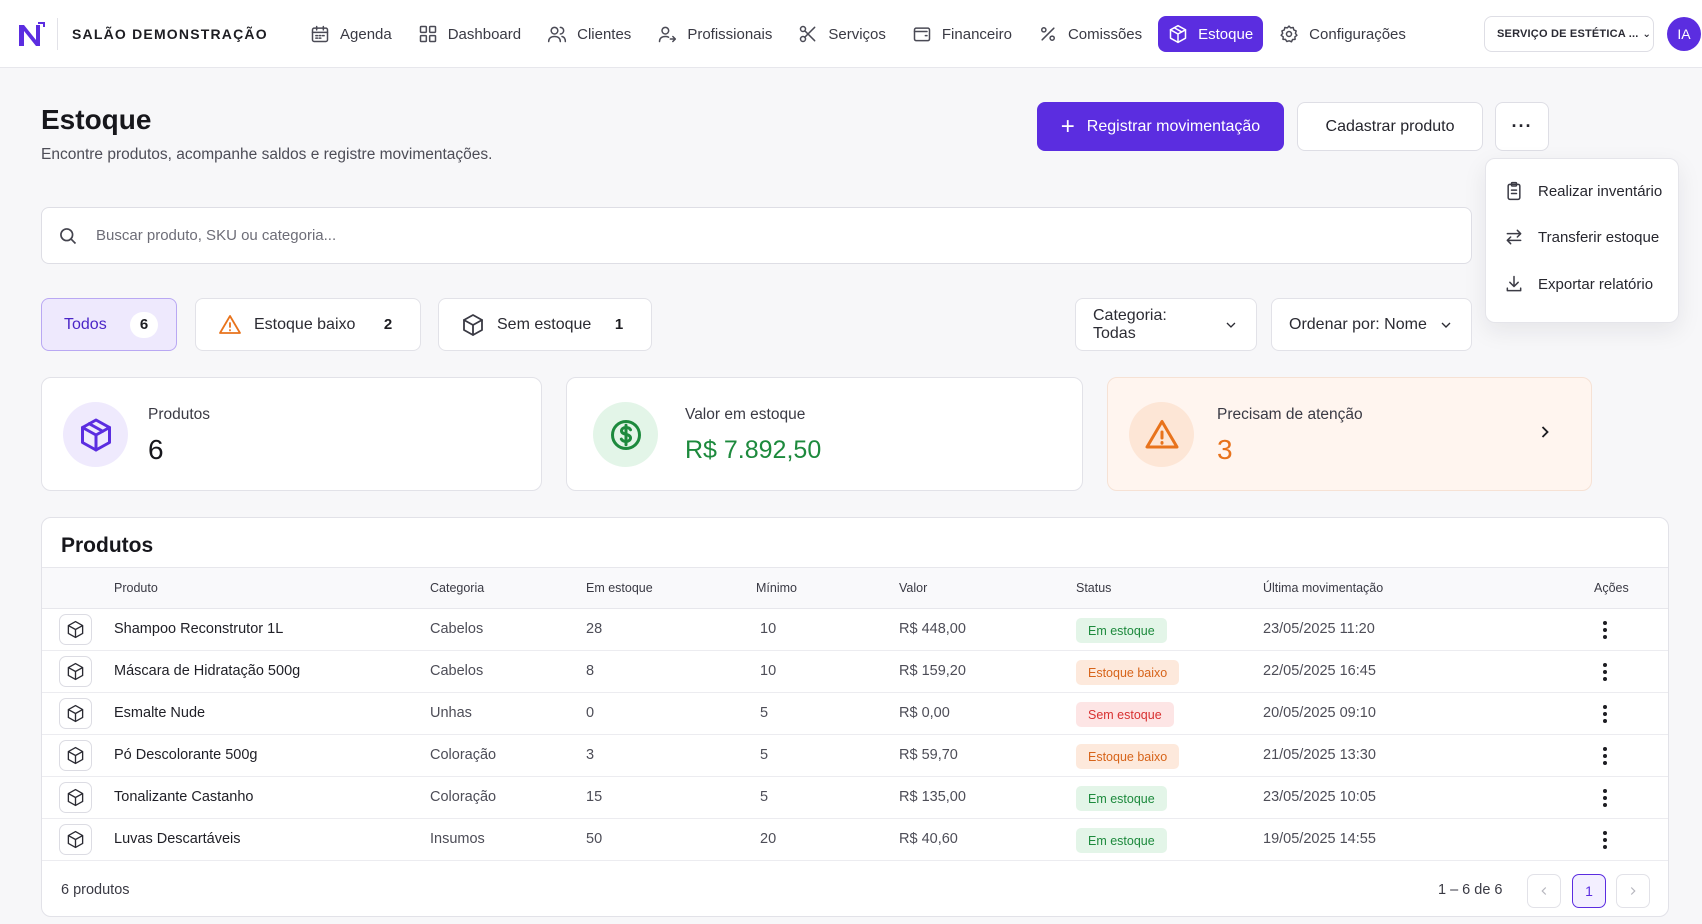 The width and height of the screenshot is (1702, 924). I want to click on column-header: Última movimentação, so click(1323, 588).